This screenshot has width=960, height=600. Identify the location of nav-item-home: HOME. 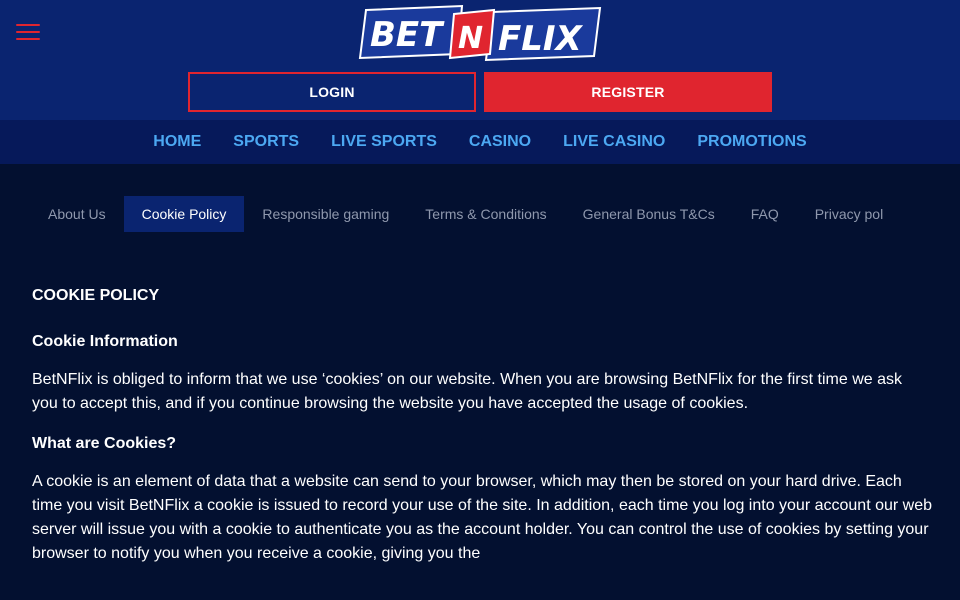
(177, 142).